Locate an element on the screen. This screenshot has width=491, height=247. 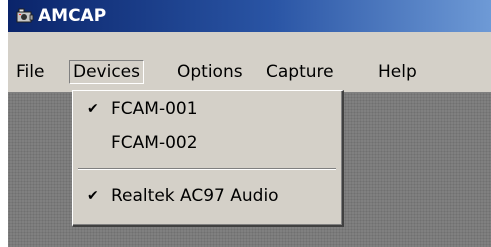
menu-option-fcam-002: FCAM-002 is located at coordinates (206, 143).